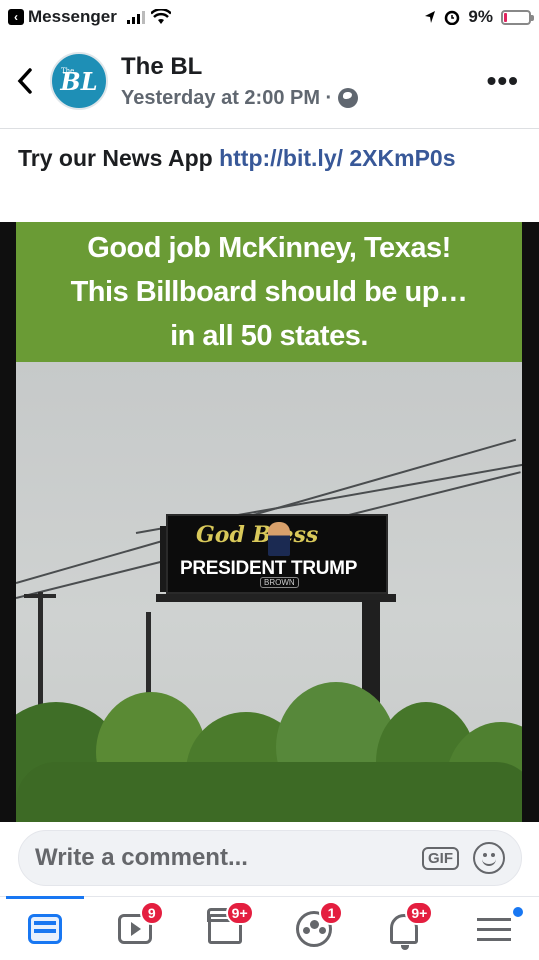  What do you see at coordinates (270, 858) in the screenshot?
I see `comment-input: Write a comment... GIF` at bounding box center [270, 858].